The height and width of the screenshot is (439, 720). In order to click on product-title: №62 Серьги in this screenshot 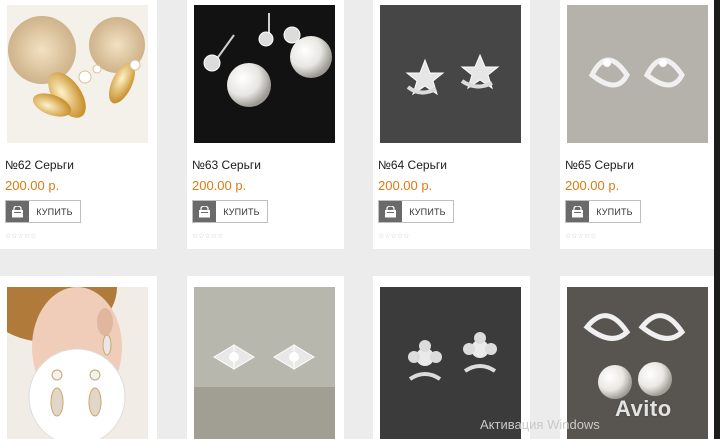, I will do `click(39, 165)`.